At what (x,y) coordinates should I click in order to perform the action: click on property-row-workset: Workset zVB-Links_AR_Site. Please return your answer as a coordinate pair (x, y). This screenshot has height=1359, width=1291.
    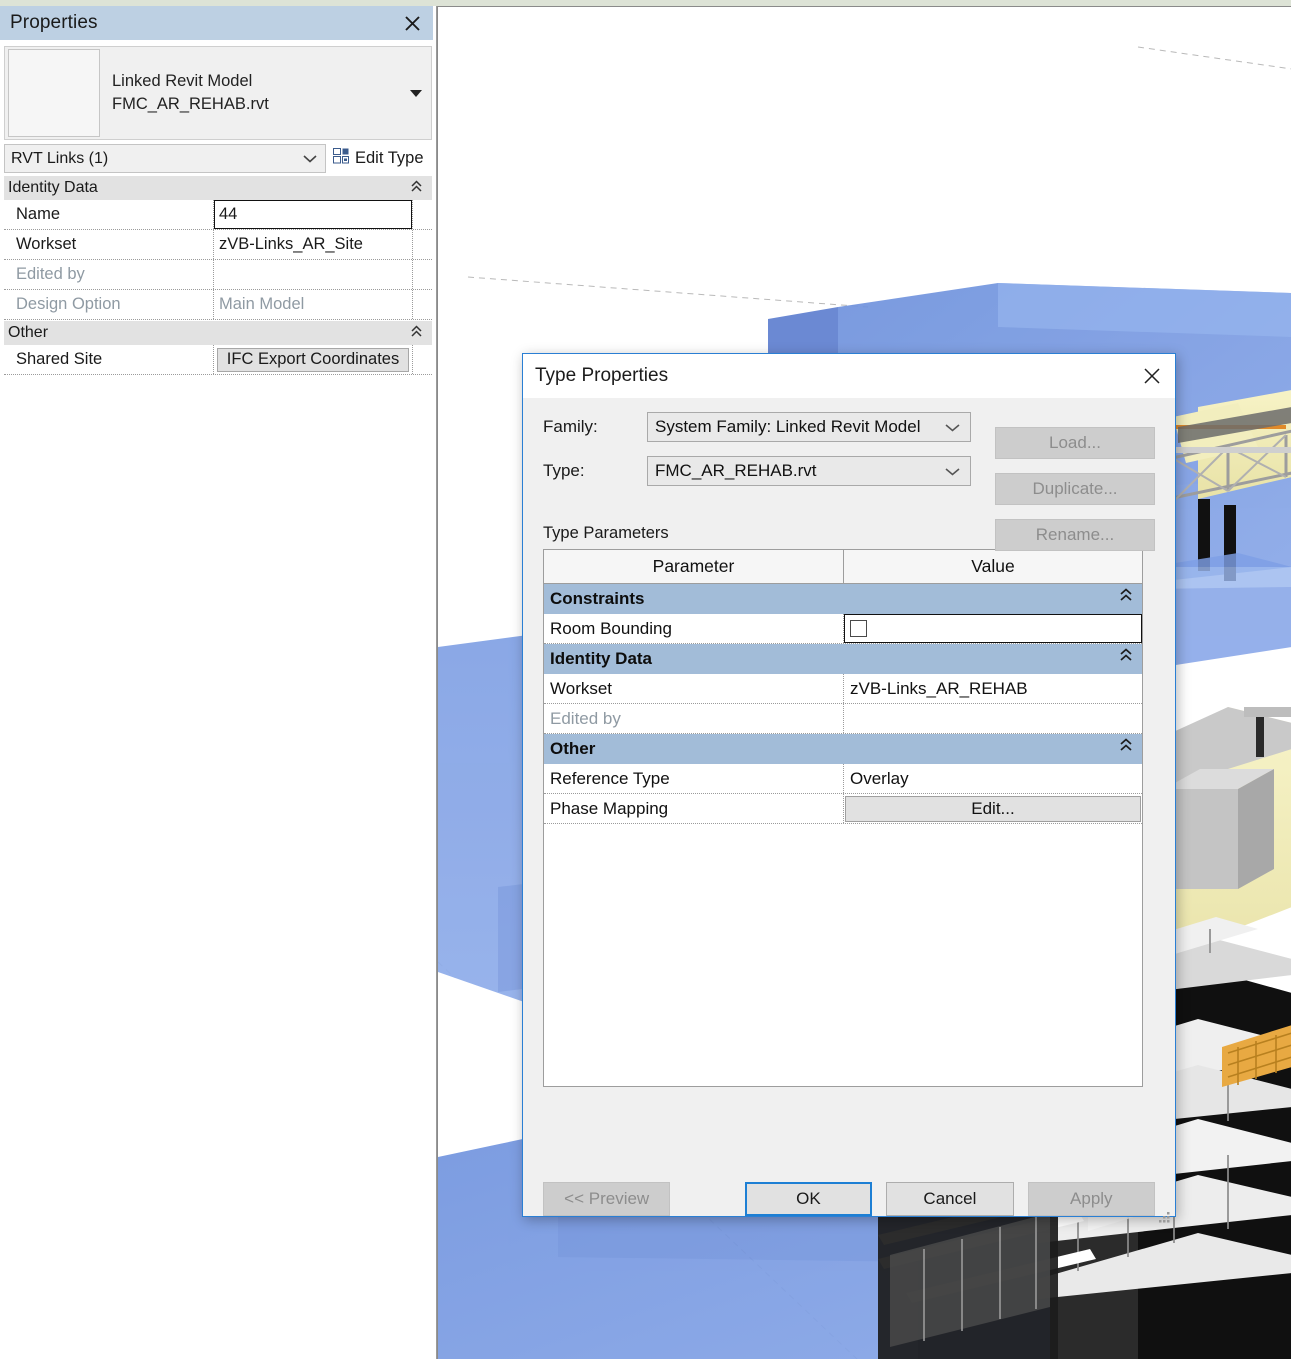
    Looking at the image, I should click on (218, 245).